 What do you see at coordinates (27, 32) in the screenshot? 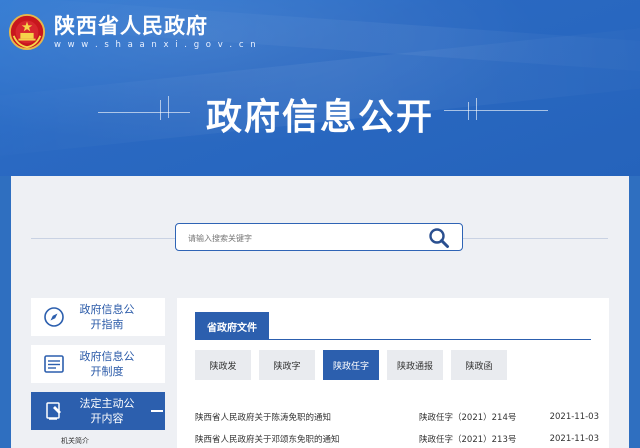
I see `national-emblem-icon` at bounding box center [27, 32].